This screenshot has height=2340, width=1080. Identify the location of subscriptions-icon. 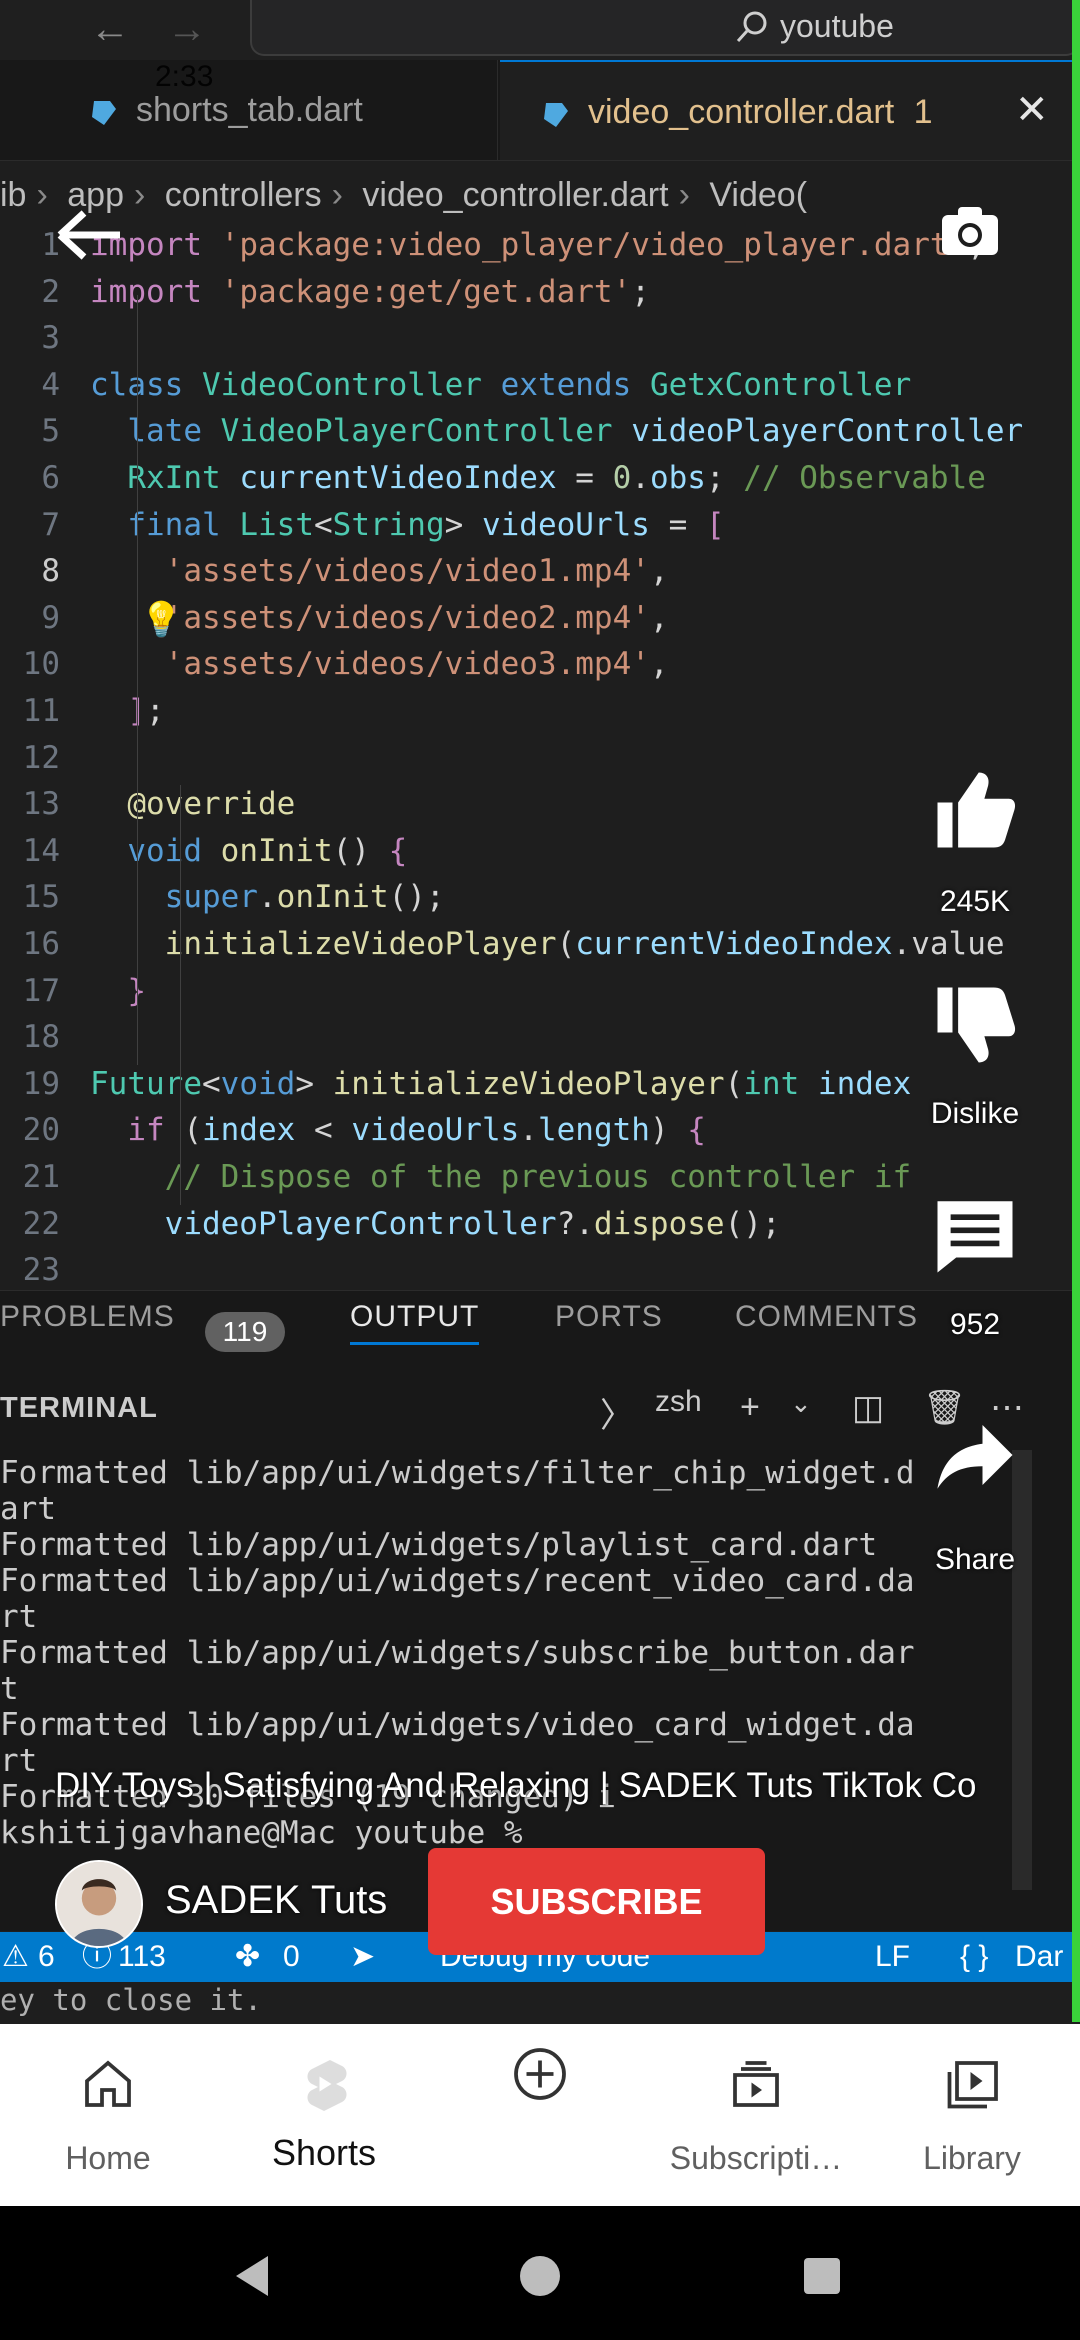
(756, 2084).